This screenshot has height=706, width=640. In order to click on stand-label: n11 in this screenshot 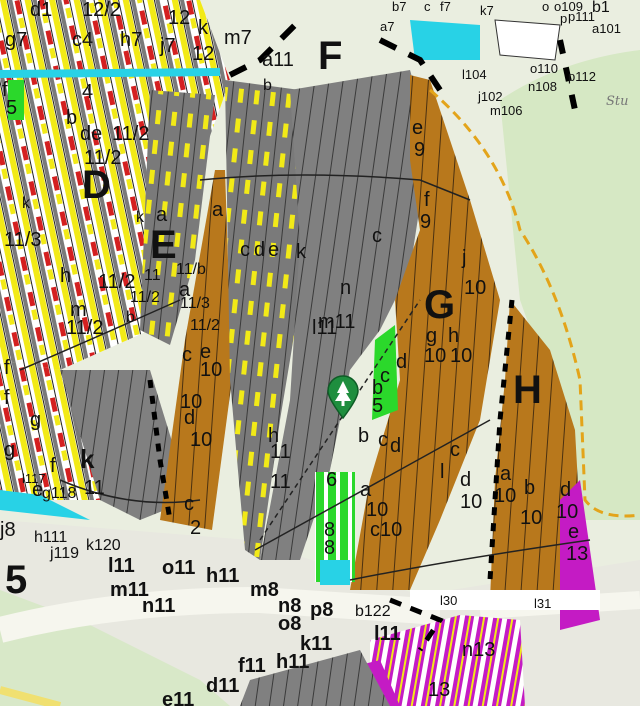, I will do `click(159, 606)`.